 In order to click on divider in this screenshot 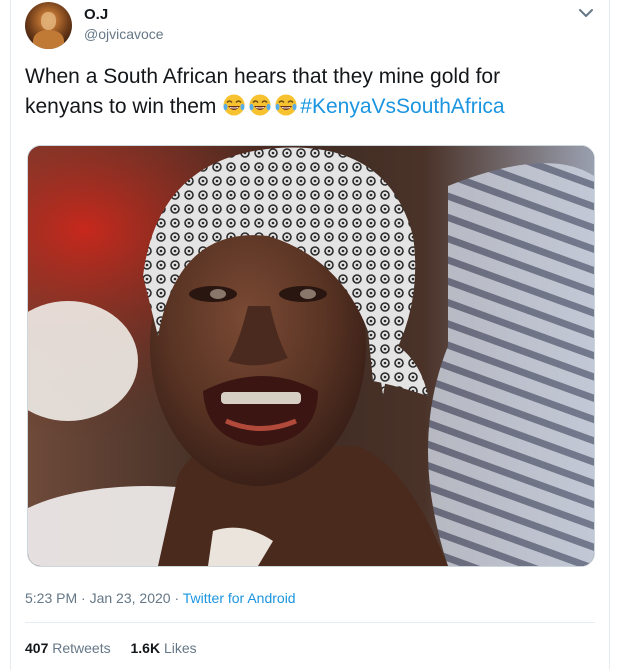, I will do `click(310, 622)`.